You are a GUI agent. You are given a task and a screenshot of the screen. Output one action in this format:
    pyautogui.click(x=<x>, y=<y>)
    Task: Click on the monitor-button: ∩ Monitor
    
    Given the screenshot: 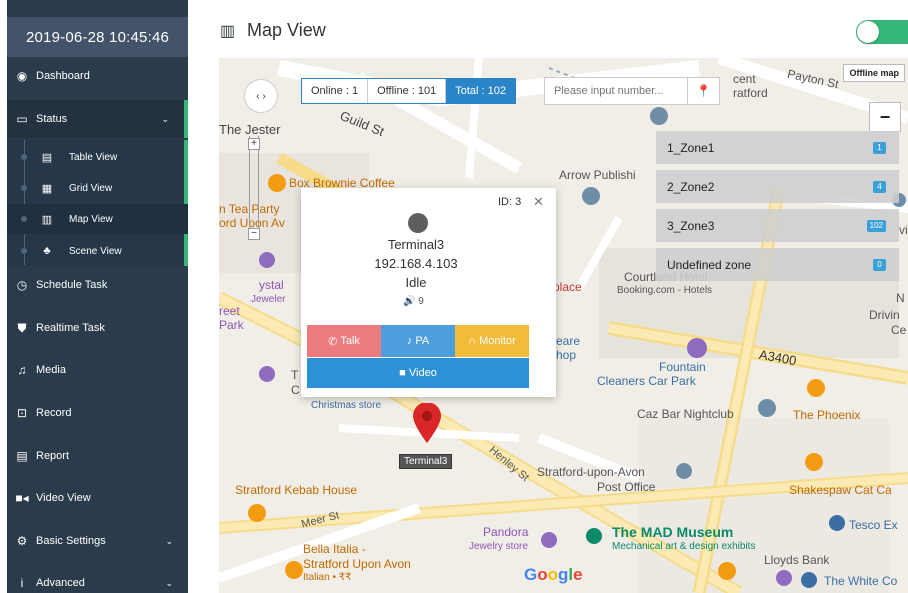 What is the action you would take?
    pyautogui.click(x=492, y=341)
    